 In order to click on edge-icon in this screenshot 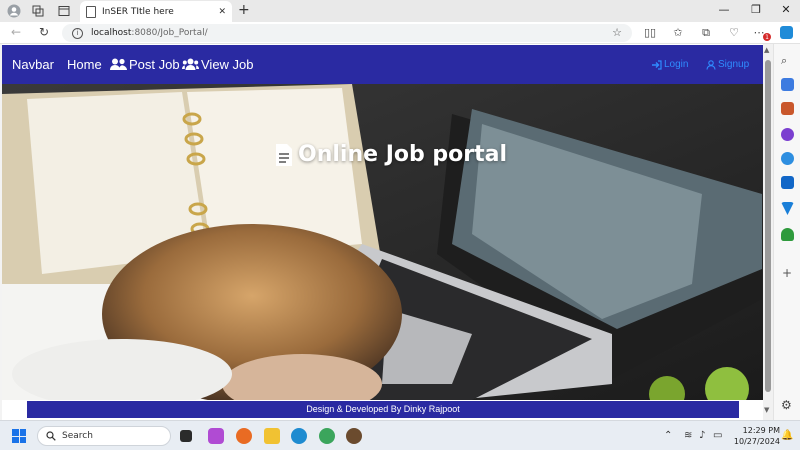, I will do `click(299, 436)`.